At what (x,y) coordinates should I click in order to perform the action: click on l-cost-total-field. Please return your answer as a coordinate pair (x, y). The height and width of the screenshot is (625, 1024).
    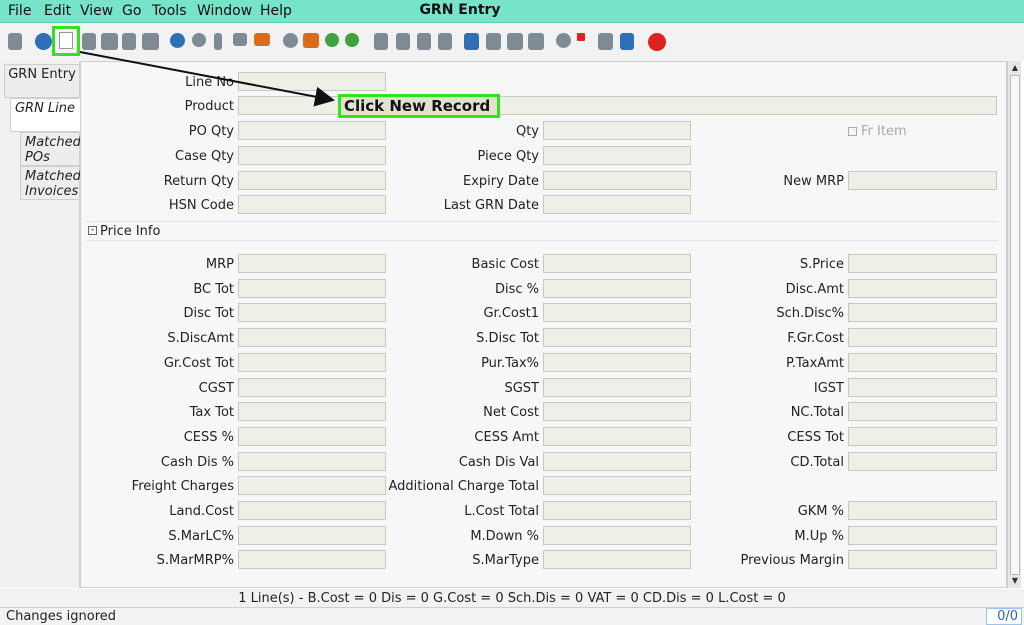
    Looking at the image, I should click on (617, 510).